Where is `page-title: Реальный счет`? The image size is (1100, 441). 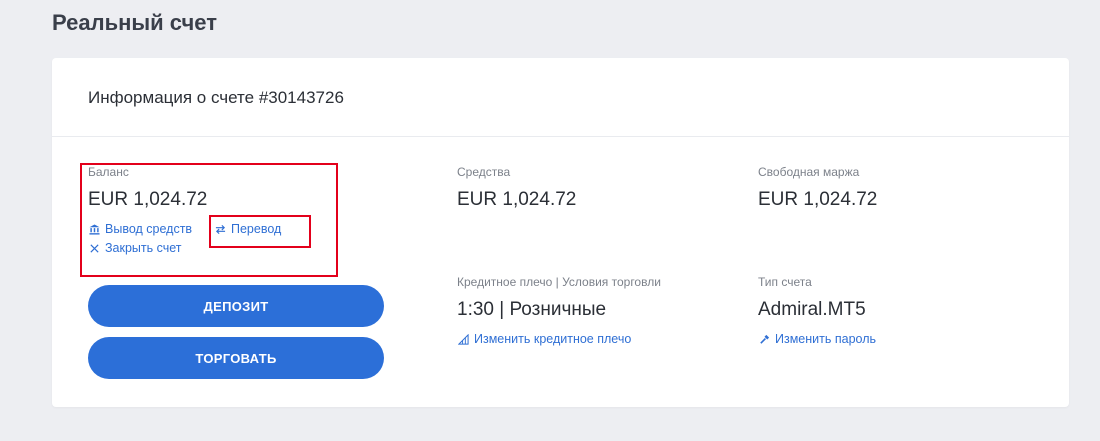
page-title: Реальный счет is located at coordinates (134, 22).